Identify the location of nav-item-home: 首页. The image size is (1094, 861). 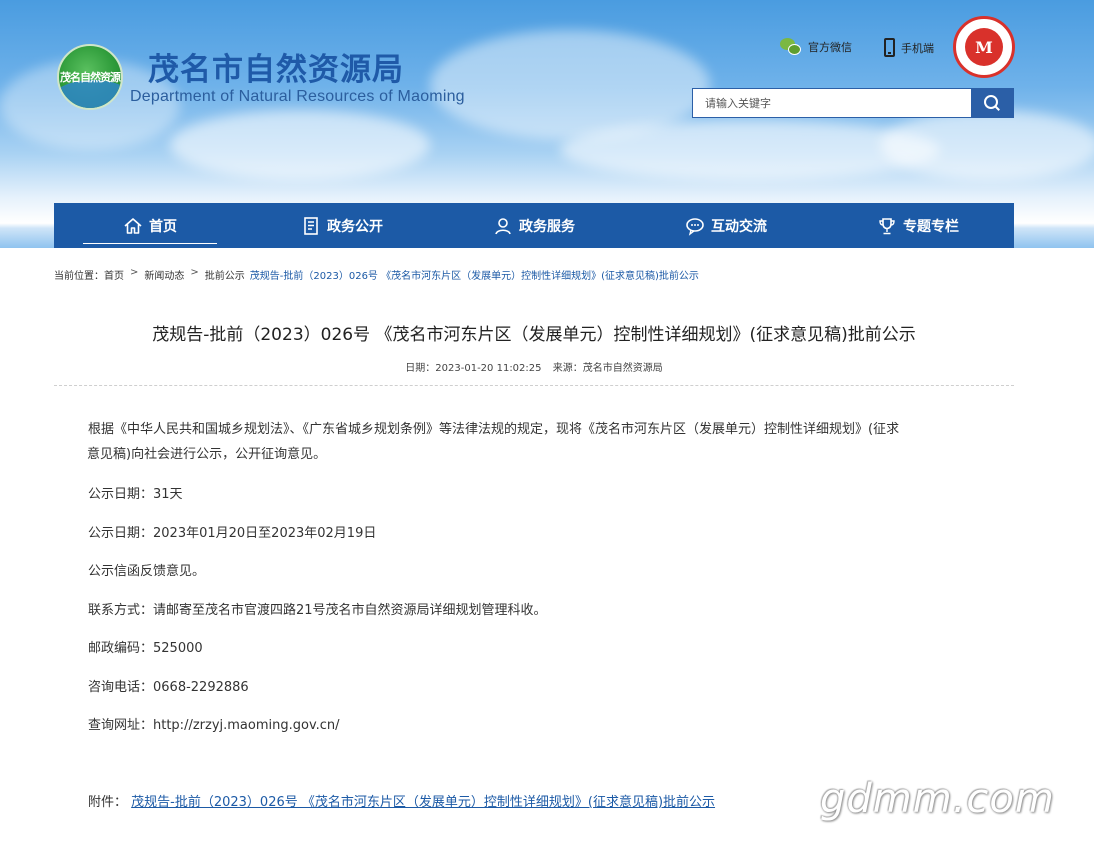
(150, 225).